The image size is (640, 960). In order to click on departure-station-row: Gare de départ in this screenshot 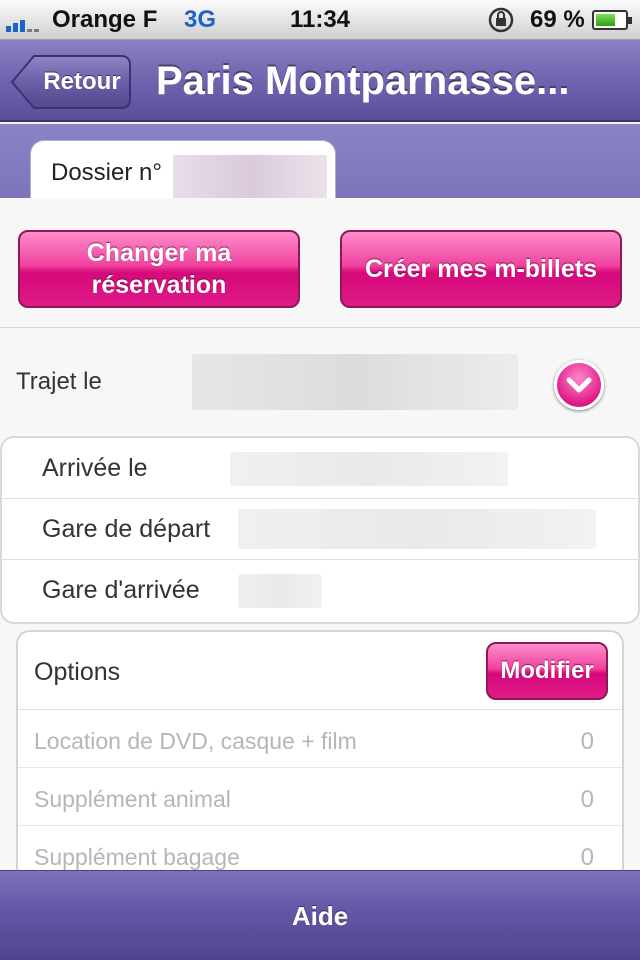, I will do `click(320, 529)`.